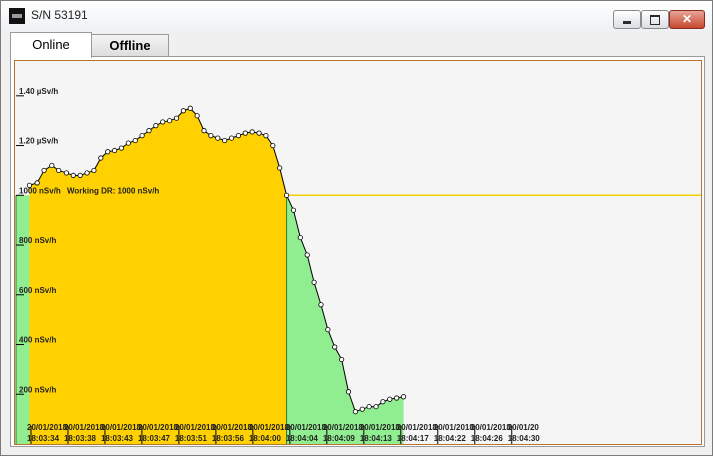 The image size is (713, 456). Describe the element at coordinates (450, 438) in the screenshot. I see `x-tick-time: 18:04:22` at that location.